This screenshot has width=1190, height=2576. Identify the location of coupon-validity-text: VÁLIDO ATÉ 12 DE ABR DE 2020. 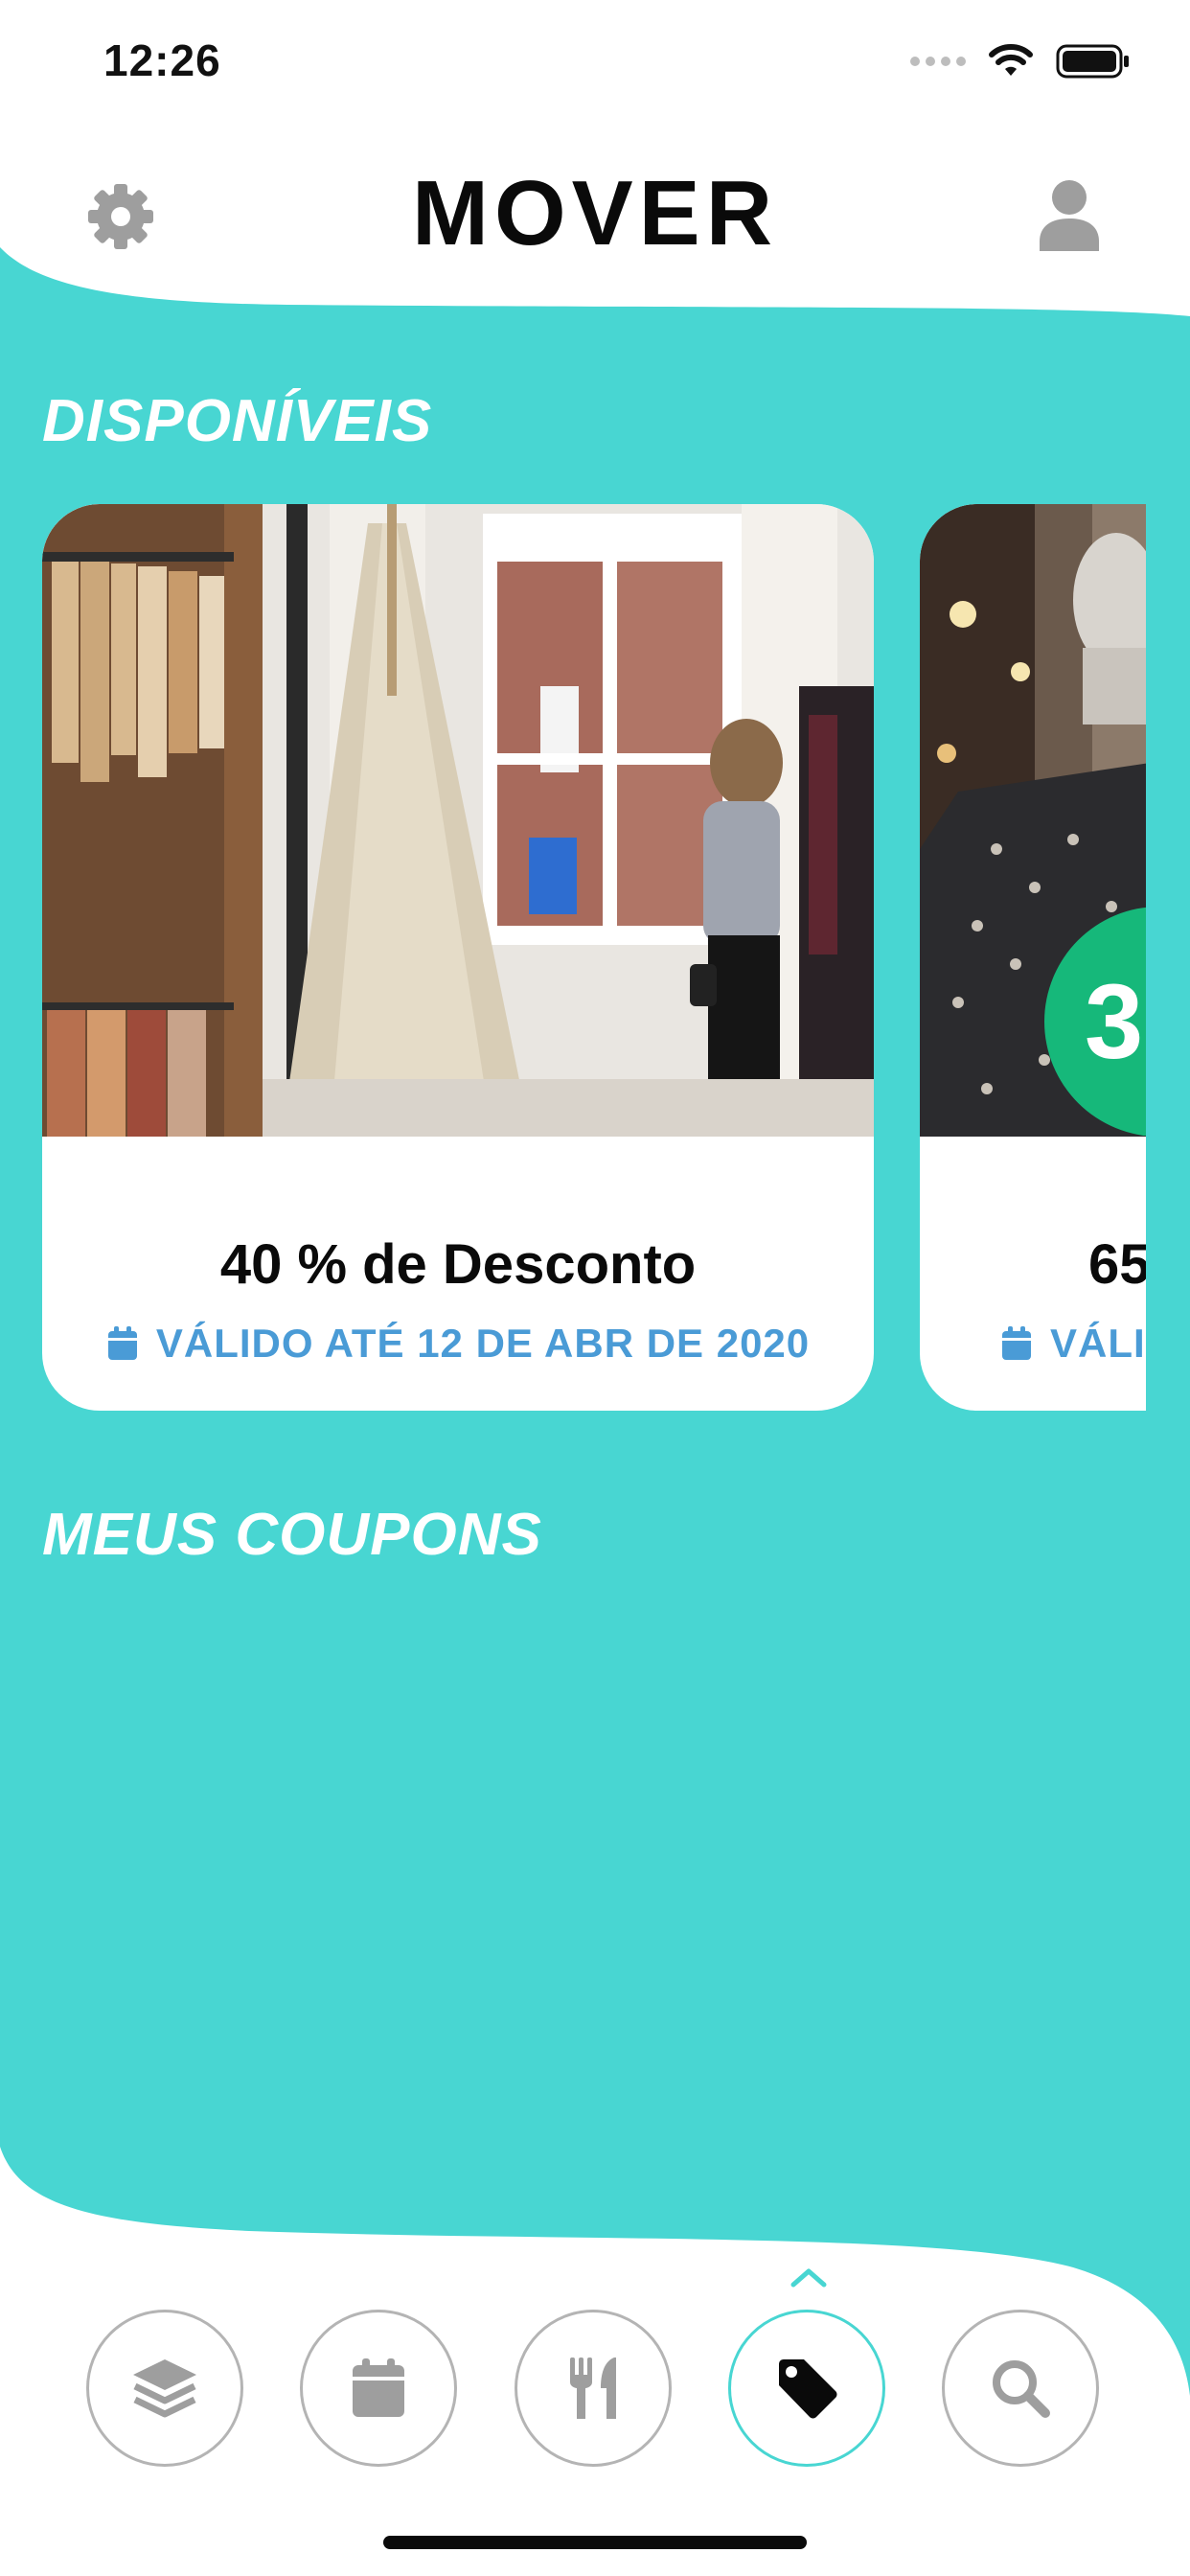
(483, 1343).